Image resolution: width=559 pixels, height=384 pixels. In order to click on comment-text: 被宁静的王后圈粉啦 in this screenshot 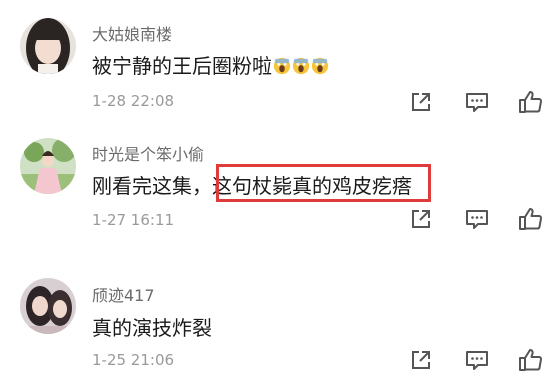, I will do `click(210, 64)`.